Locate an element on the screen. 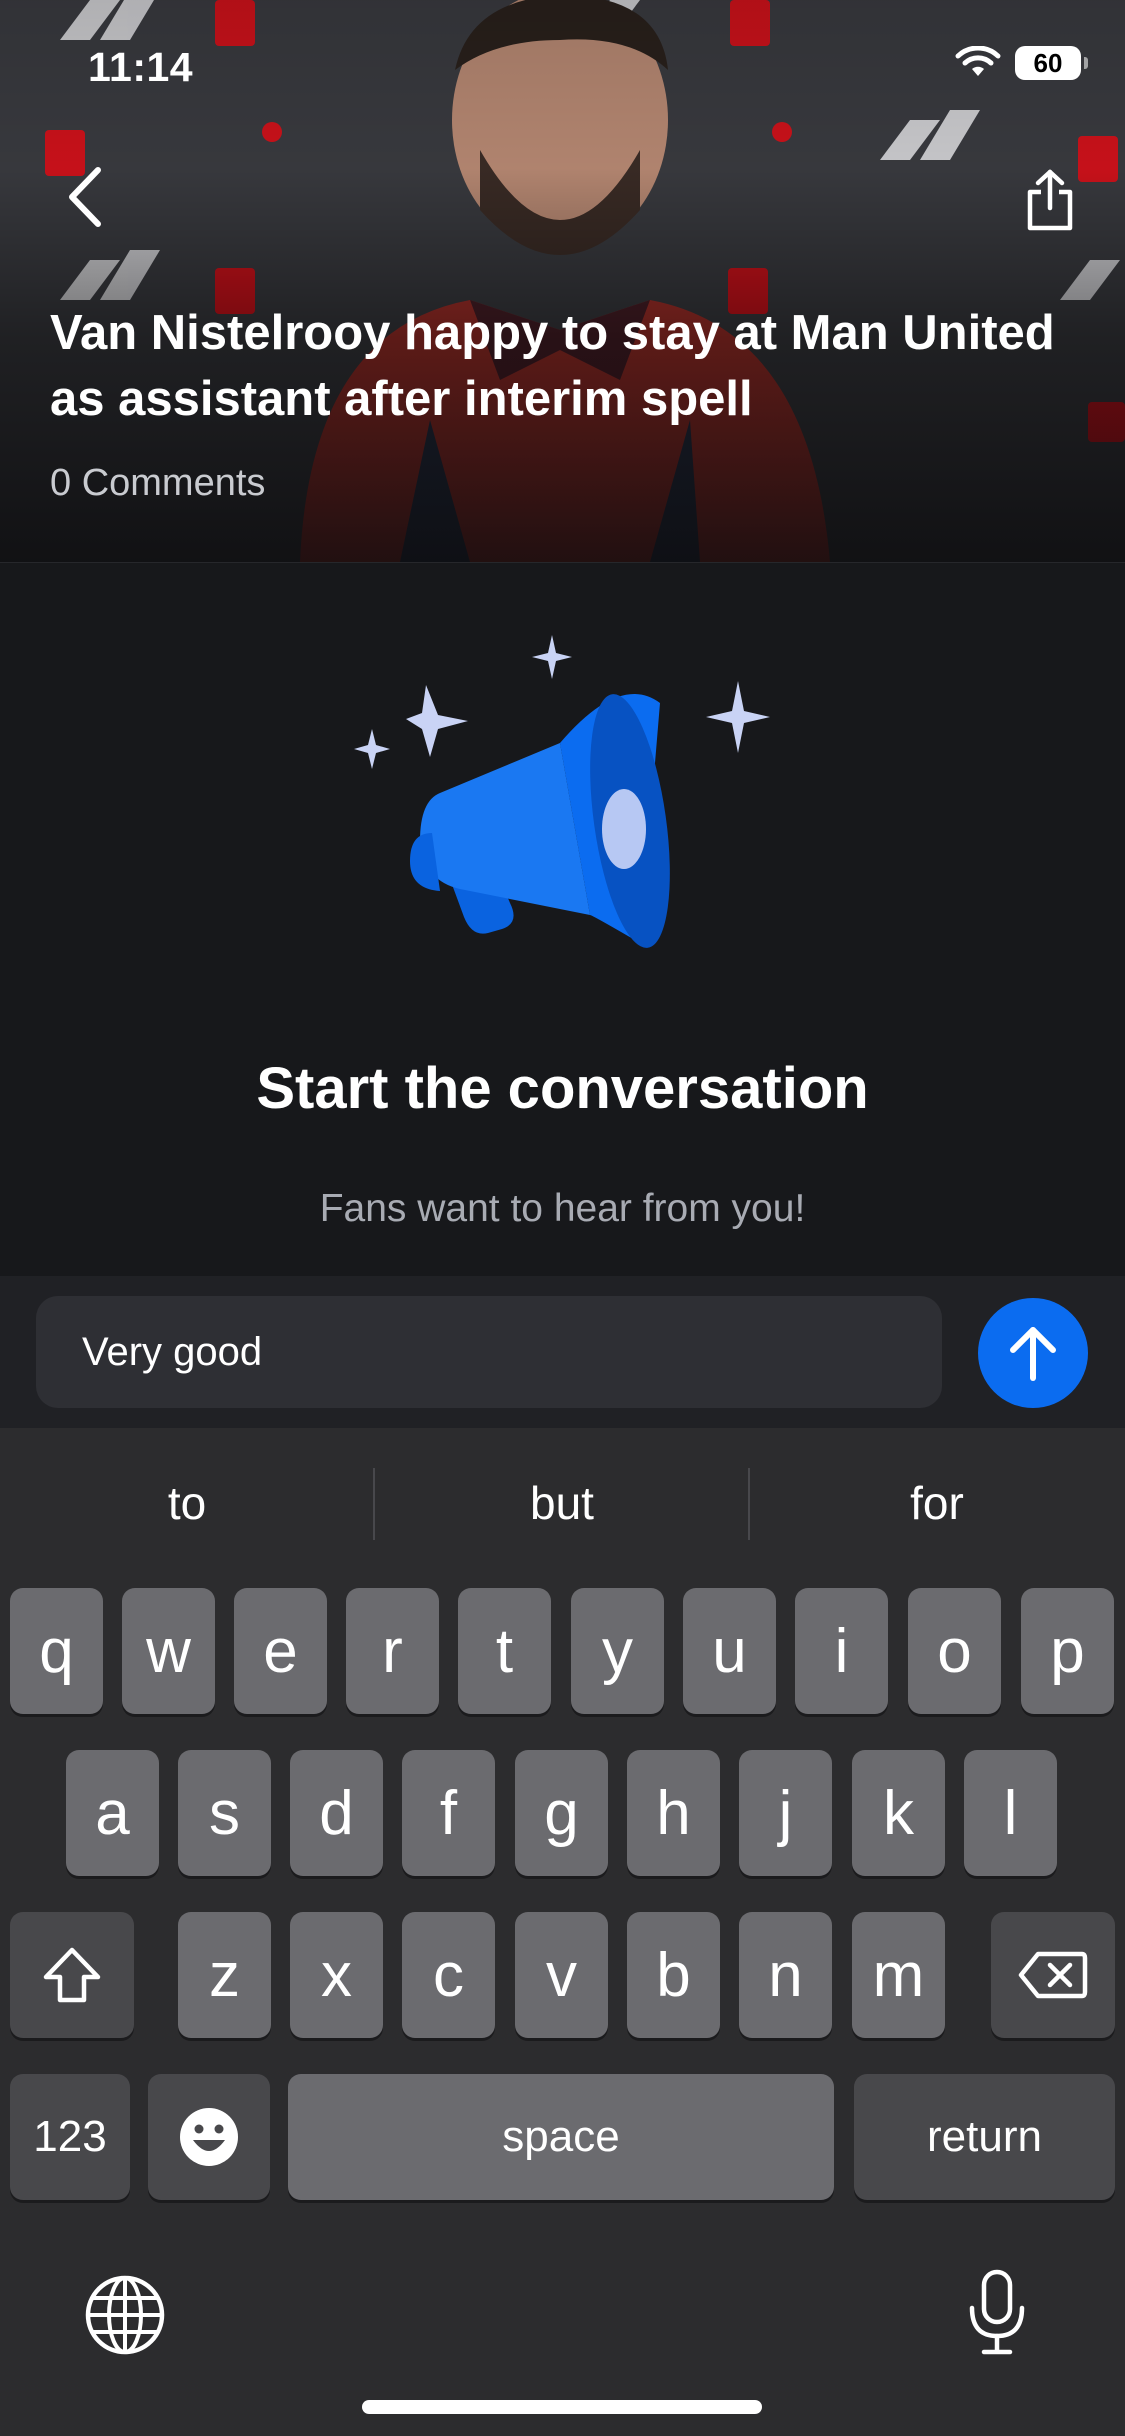  key-h: h is located at coordinates (673, 1813).